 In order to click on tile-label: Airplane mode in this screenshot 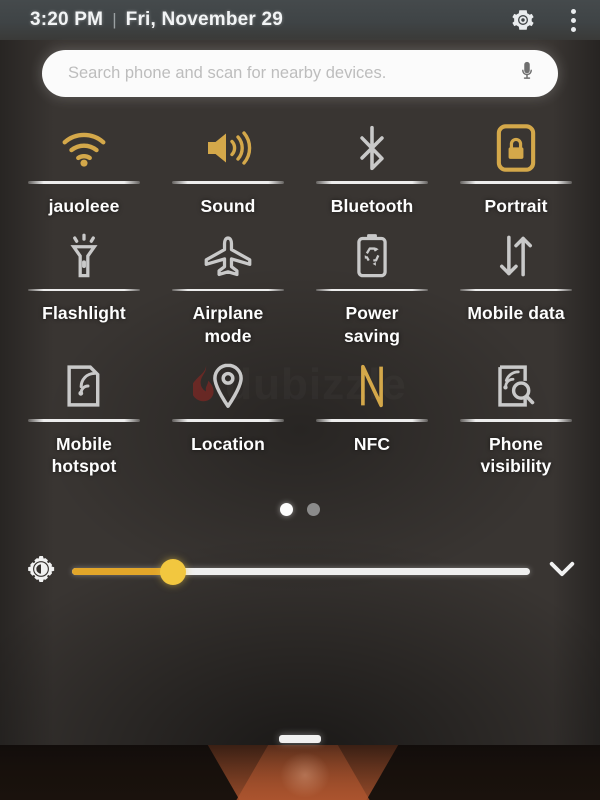, I will do `click(228, 324)`.